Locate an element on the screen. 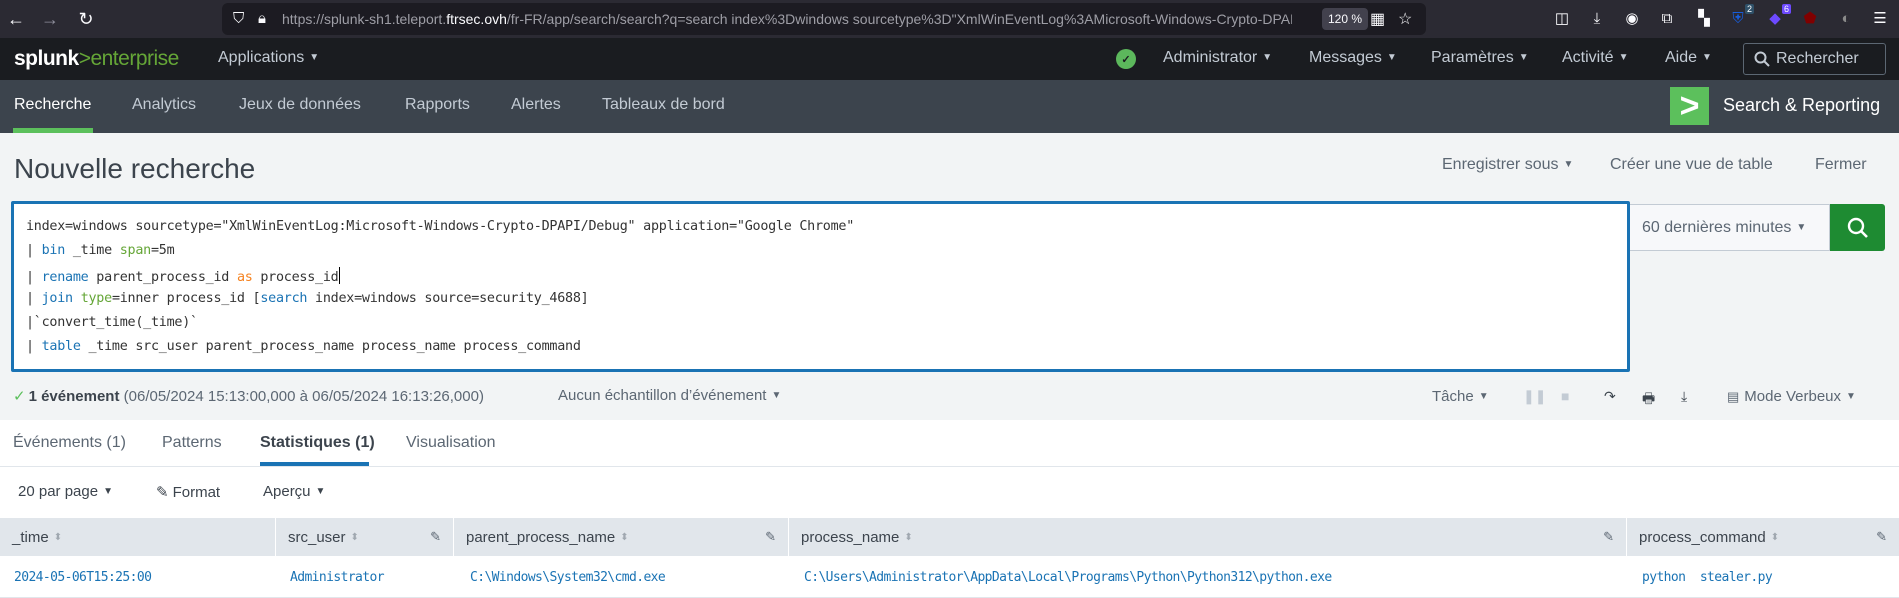 This screenshot has width=1899, height=598. messages-menu: Messages ▼ is located at coordinates (1353, 58).